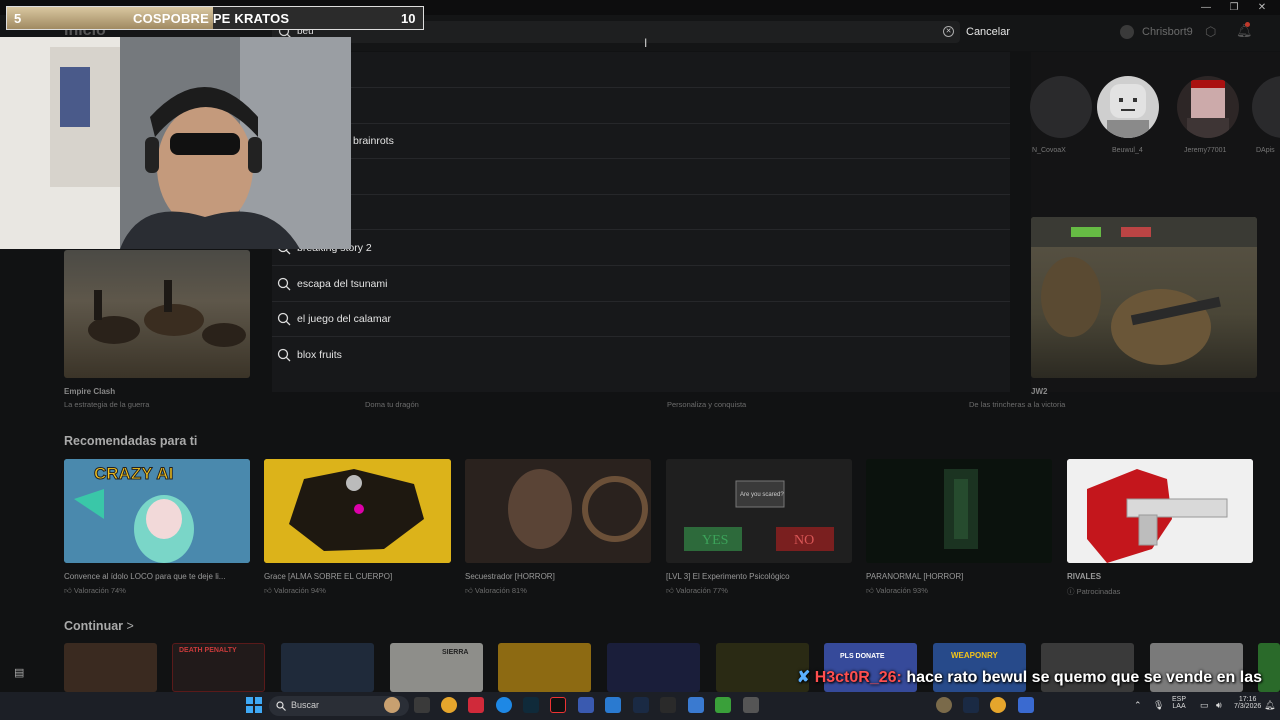 The width and height of the screenshot is (1280, 720). What do you see at coordinates (19, 672) in the screenshot?
I see `widgets-icon: ▤` at bounding box center [19, 672].